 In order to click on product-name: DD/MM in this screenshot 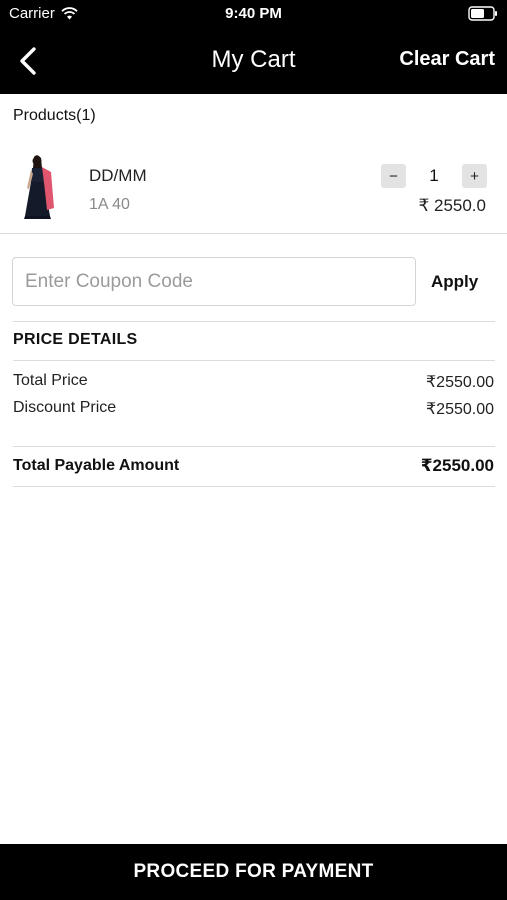, I will do `click(118, 175)`.